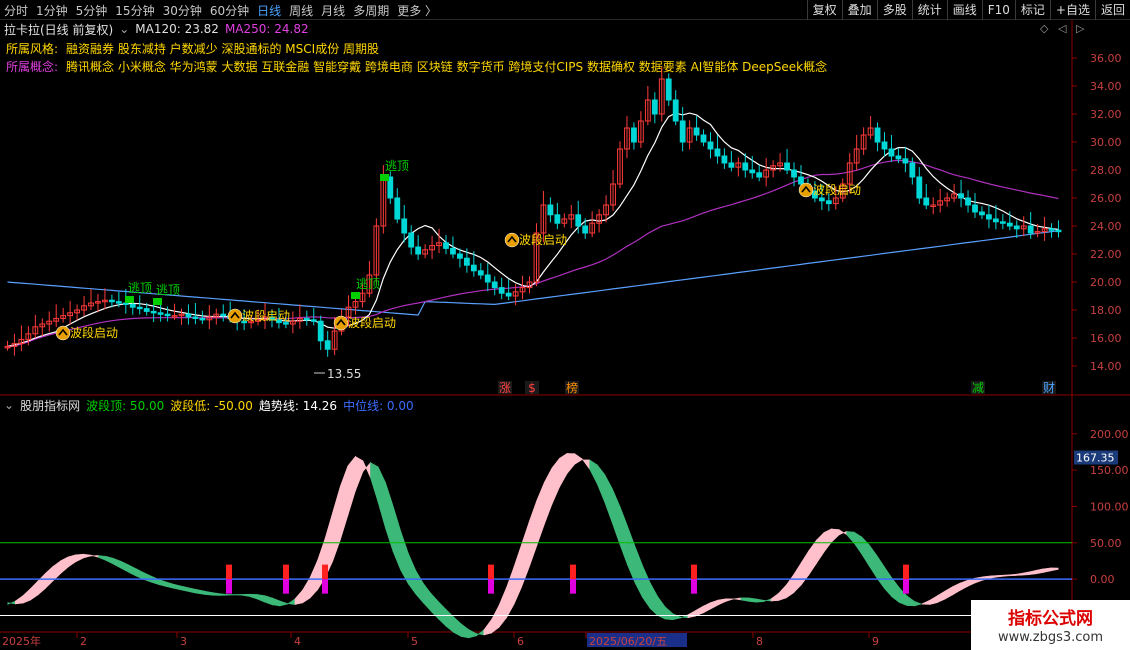 This screenshot has width=1130, height=650. What do you see at coordinates (1050, 637) in the screenshot?
I see `watermark-url: www.zbgs3.com` at bounding box center [1050, 637].